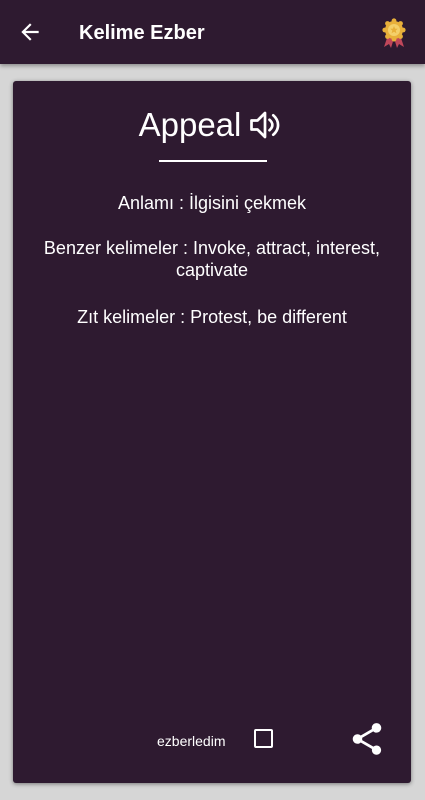 The width and height of the screenshot is (425, 800). I want to click on speaker-icon, so click(265, 125).